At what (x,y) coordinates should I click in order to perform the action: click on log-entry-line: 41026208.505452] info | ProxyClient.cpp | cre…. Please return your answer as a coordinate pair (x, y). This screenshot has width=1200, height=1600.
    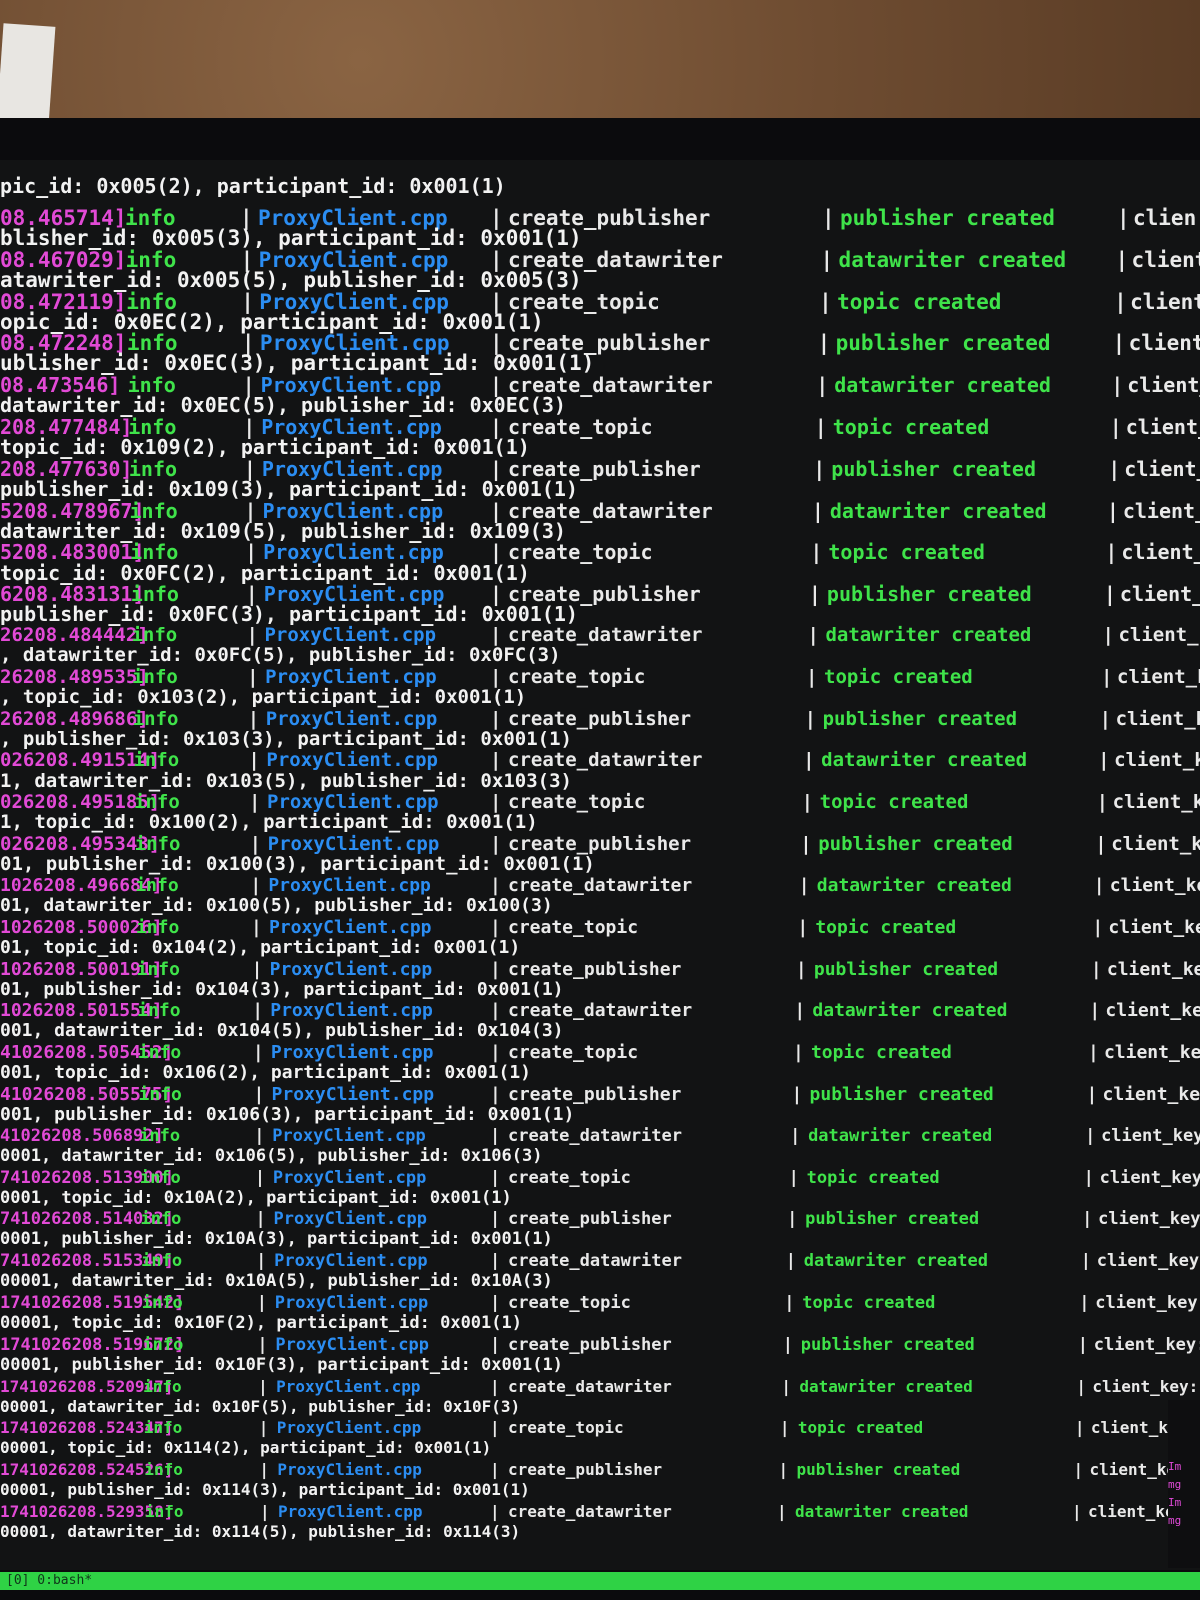
    Looking at the image, I should click on (600, 1053).